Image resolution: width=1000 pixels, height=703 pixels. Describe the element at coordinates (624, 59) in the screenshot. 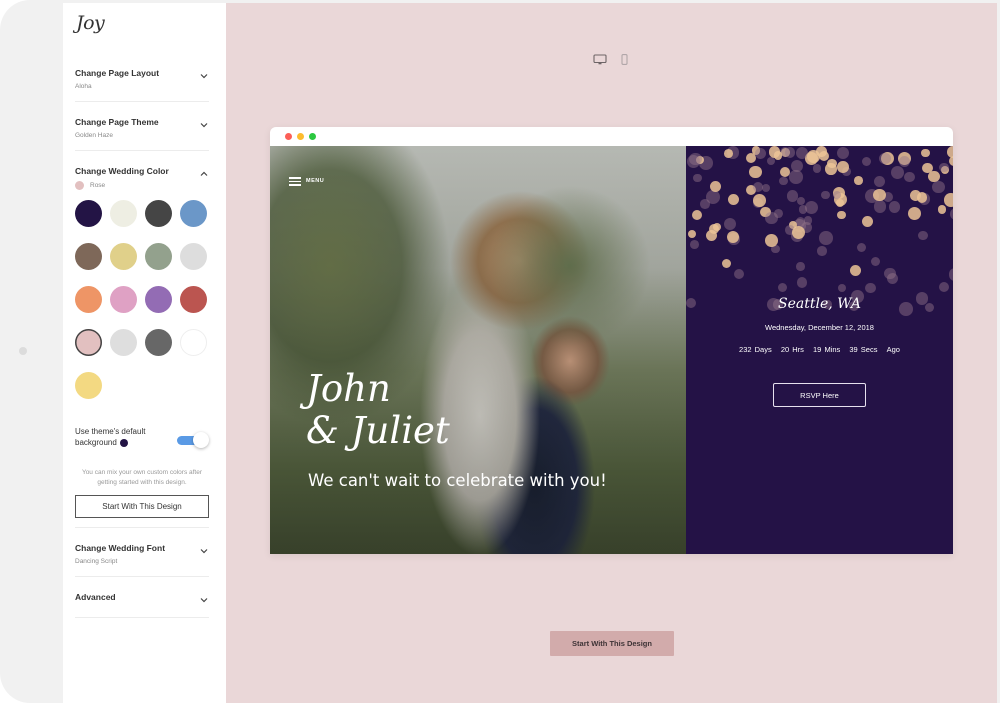

I see `mobile-icon` at that location.